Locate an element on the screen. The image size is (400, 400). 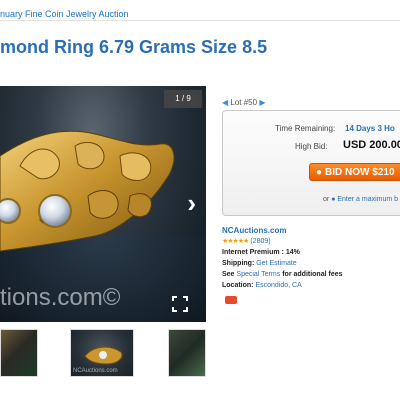
location-label: Location: is located at coordinates (238, 285).